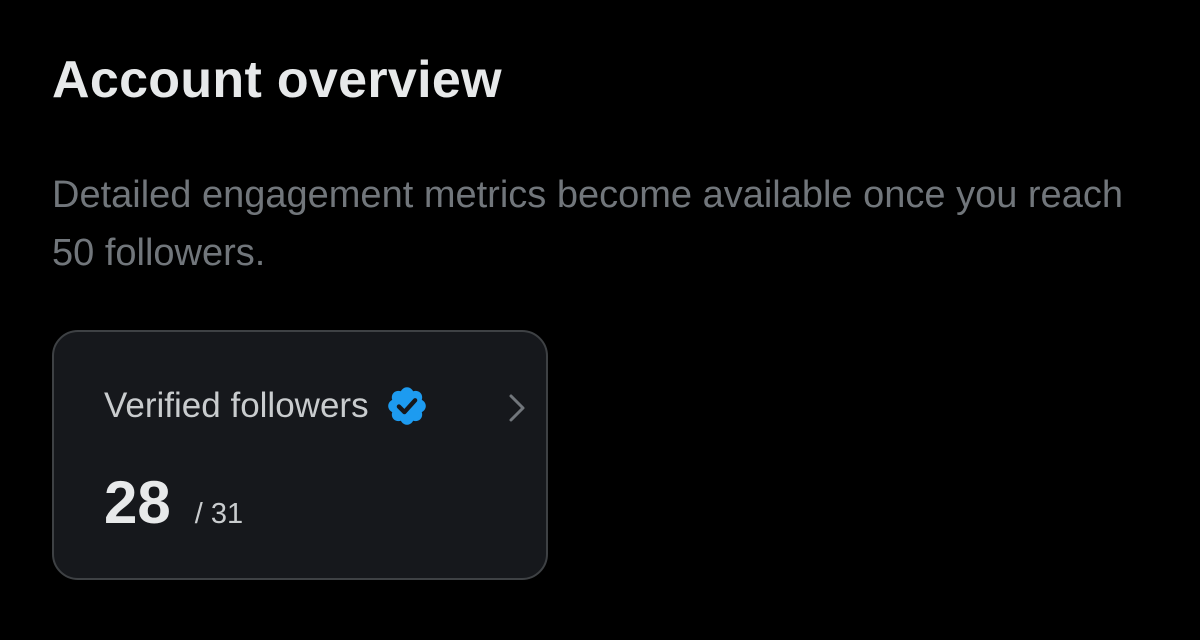  Describe the element at coordinates (236, 405) in the screenshot. I see `verified-followers-label: Verified followers` at that location.